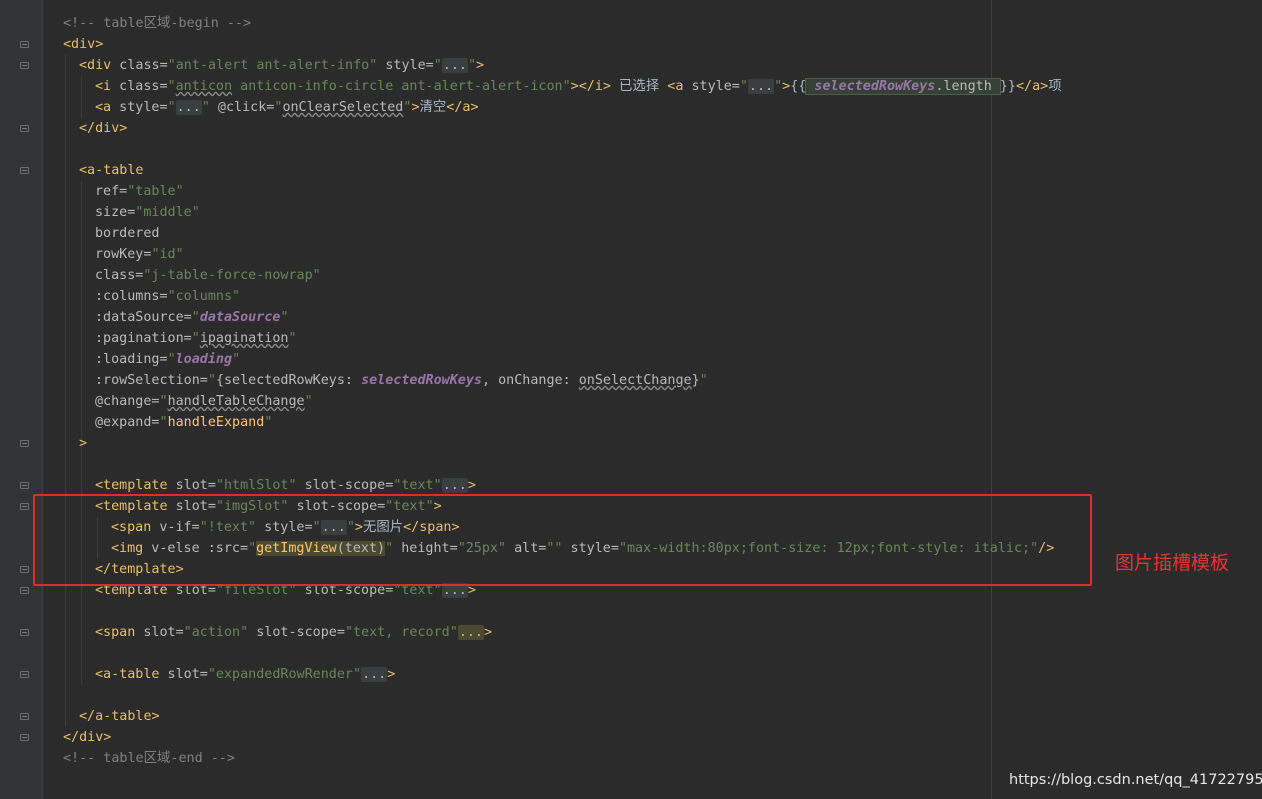 The height and width of the screenshot is (799, 1262). Describe the element at coordinates (433, 107) in the screenshot. I see `text: 清空` at that location.